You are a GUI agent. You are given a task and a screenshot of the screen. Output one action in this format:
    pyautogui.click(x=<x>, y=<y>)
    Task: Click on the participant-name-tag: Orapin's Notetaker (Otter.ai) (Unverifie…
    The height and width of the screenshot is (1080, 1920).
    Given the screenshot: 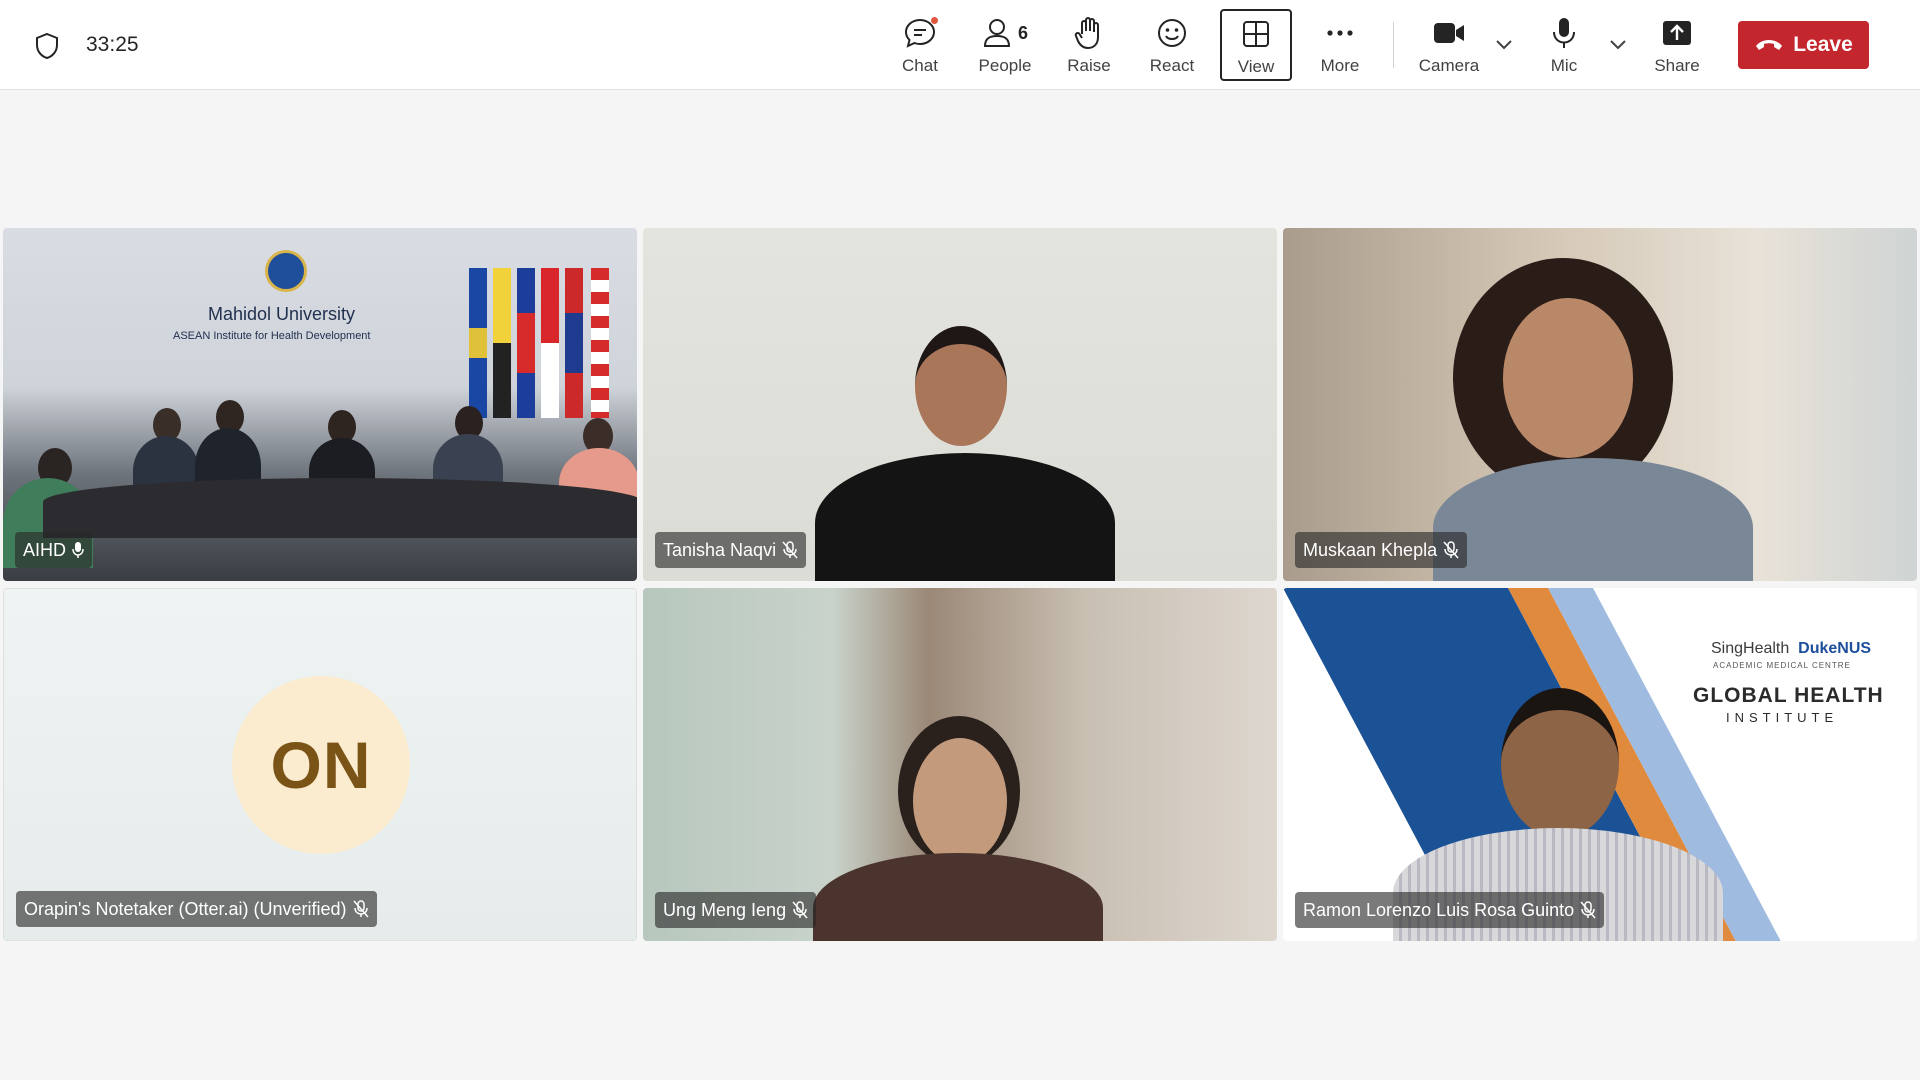 What is the action you would take?
    pyautogui.click(x=196, y=909)
    